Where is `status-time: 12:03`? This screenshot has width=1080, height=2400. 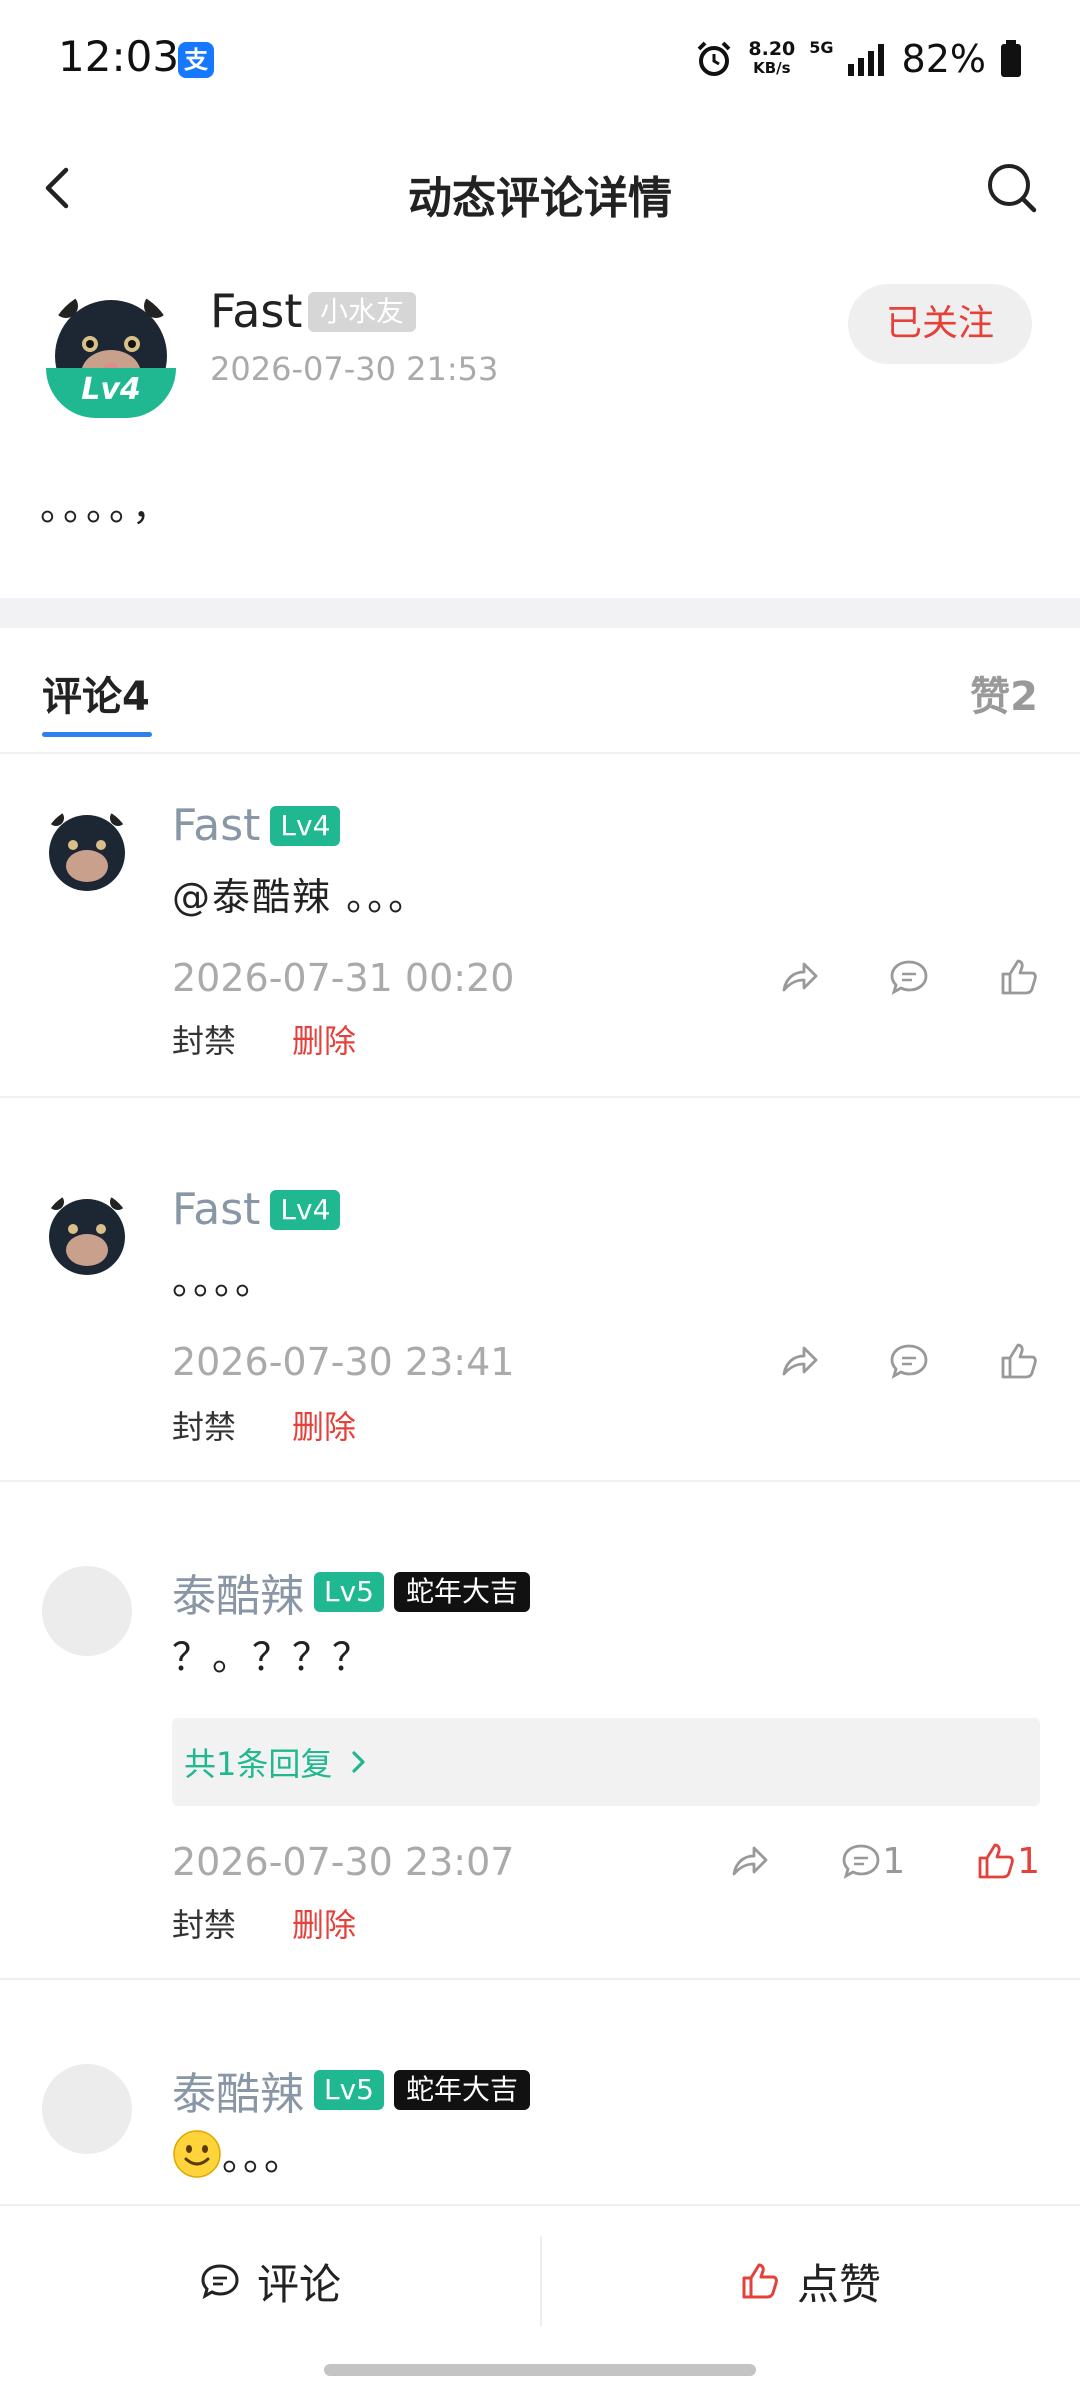 status-time: 12:03 is located at coordinates (119, 56).